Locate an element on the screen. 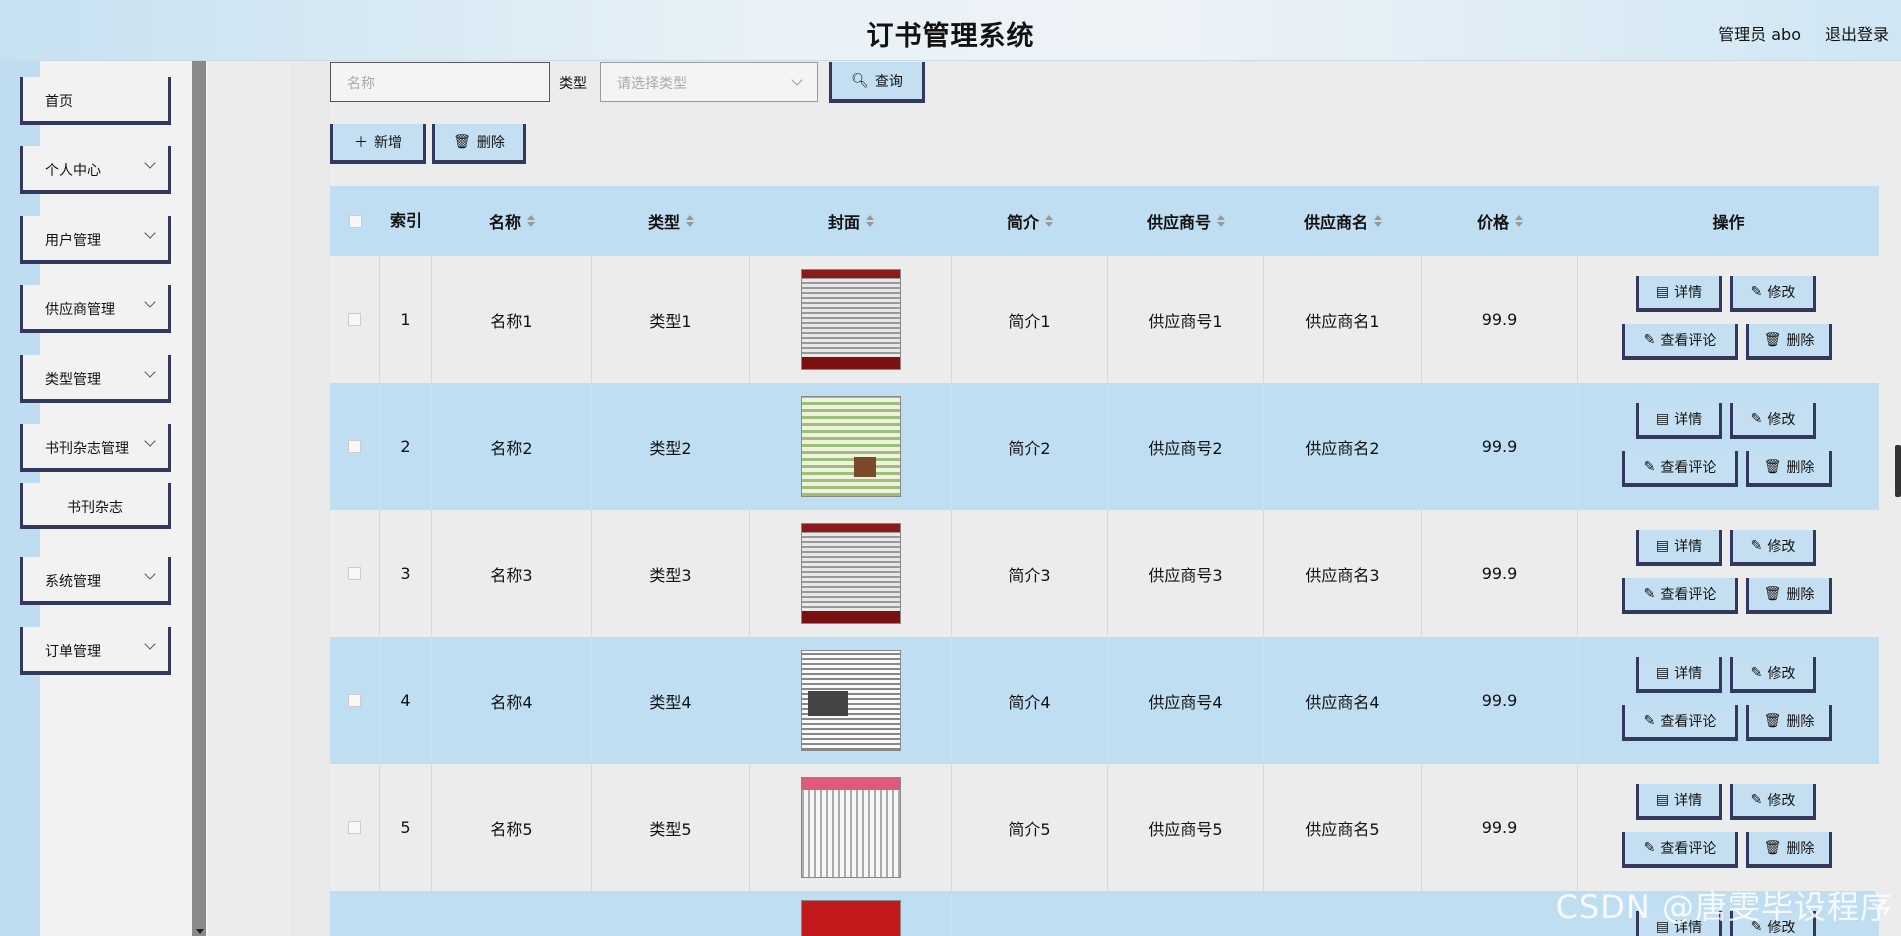 This screenshot has width=1901, height=936. sidebar-item-users: 用户管理 is located at coordinates (95, 240).